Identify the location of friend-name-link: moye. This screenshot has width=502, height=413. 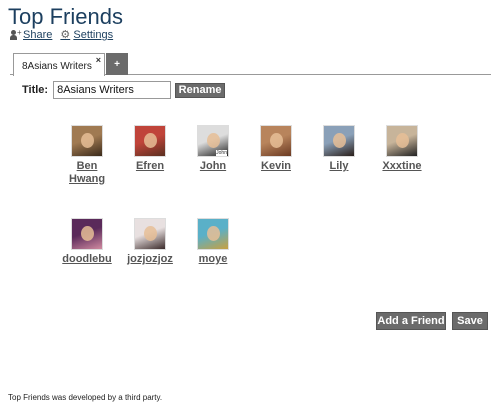
(213, 259).